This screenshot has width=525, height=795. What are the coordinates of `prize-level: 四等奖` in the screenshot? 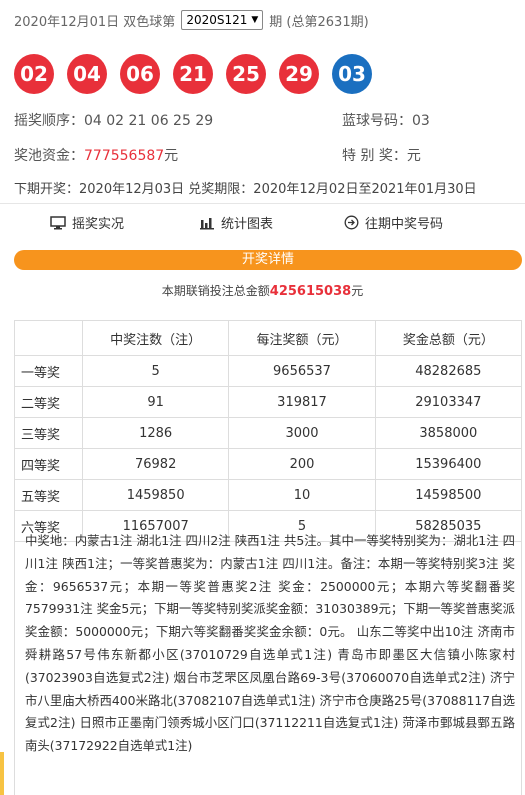 It's located at (48, 464).